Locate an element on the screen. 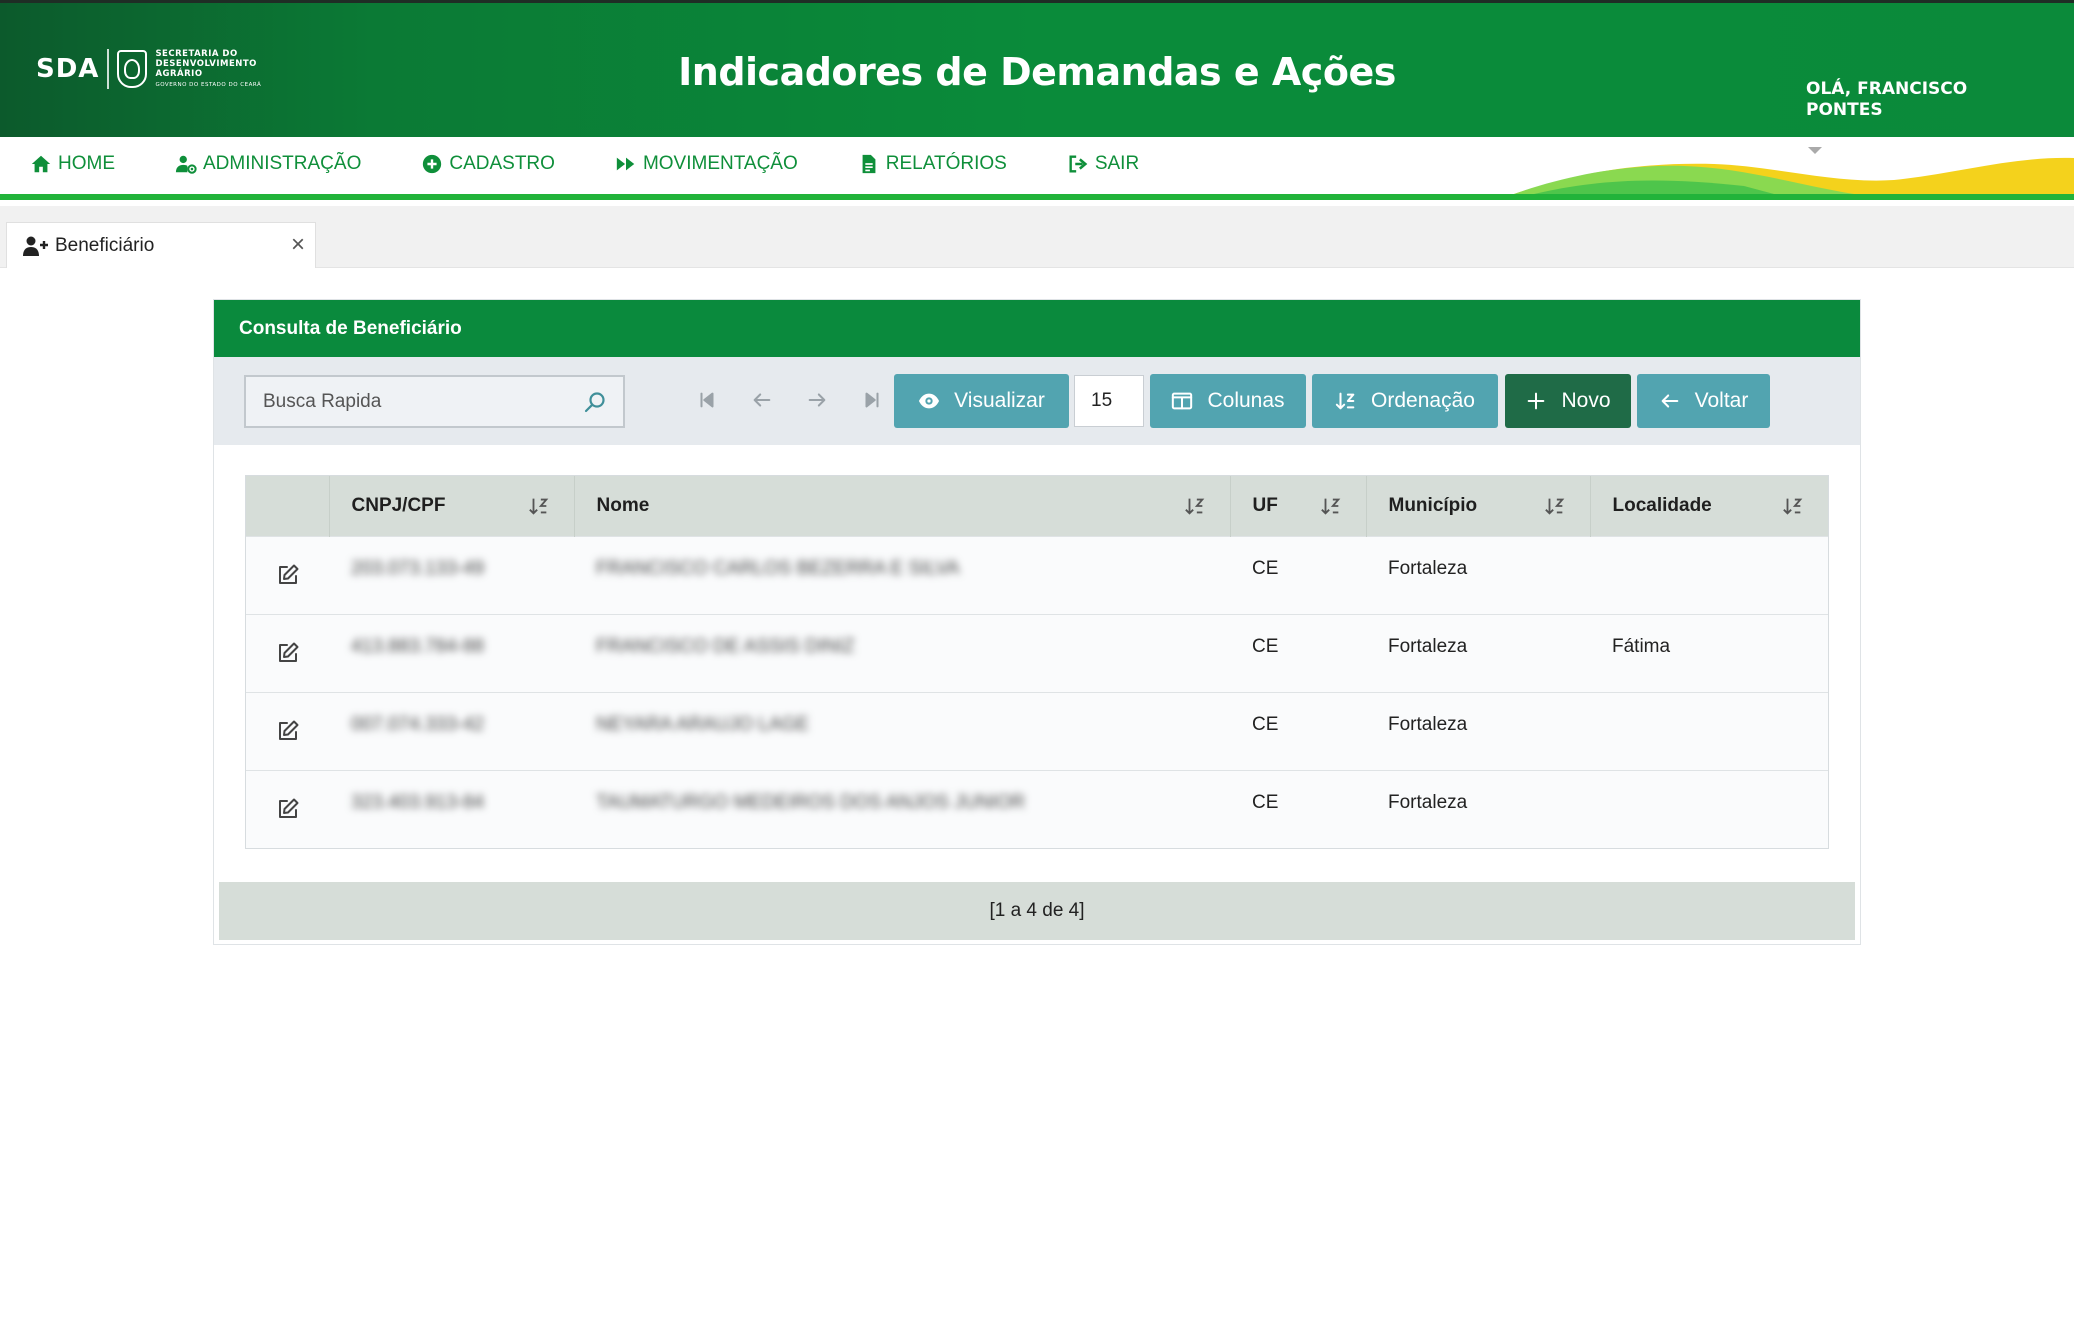 The width and height of the screenshot is (2074, 1344). cell-nome: NEYARA ARAUJO LAGE is located at coordinates (902, 730).